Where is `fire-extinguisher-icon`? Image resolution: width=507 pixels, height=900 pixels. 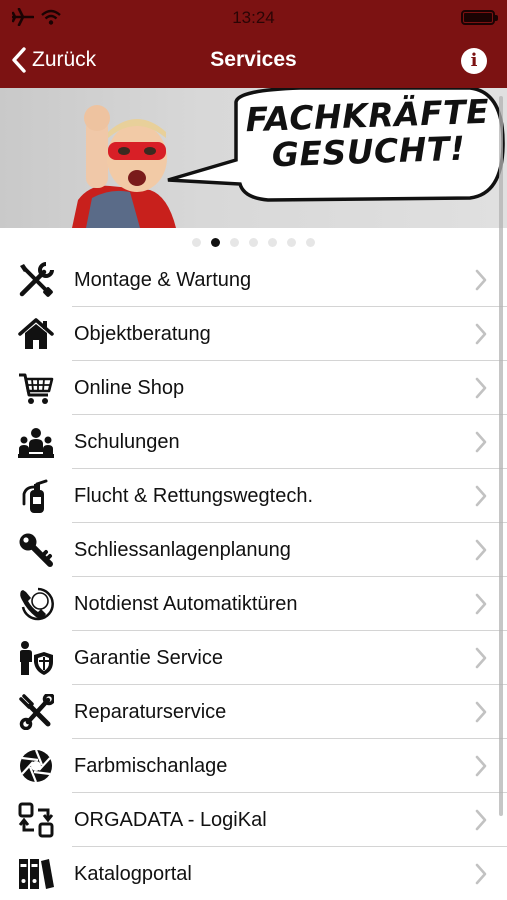 fire-extinguisher-icon is located at coordinates (35, 496).